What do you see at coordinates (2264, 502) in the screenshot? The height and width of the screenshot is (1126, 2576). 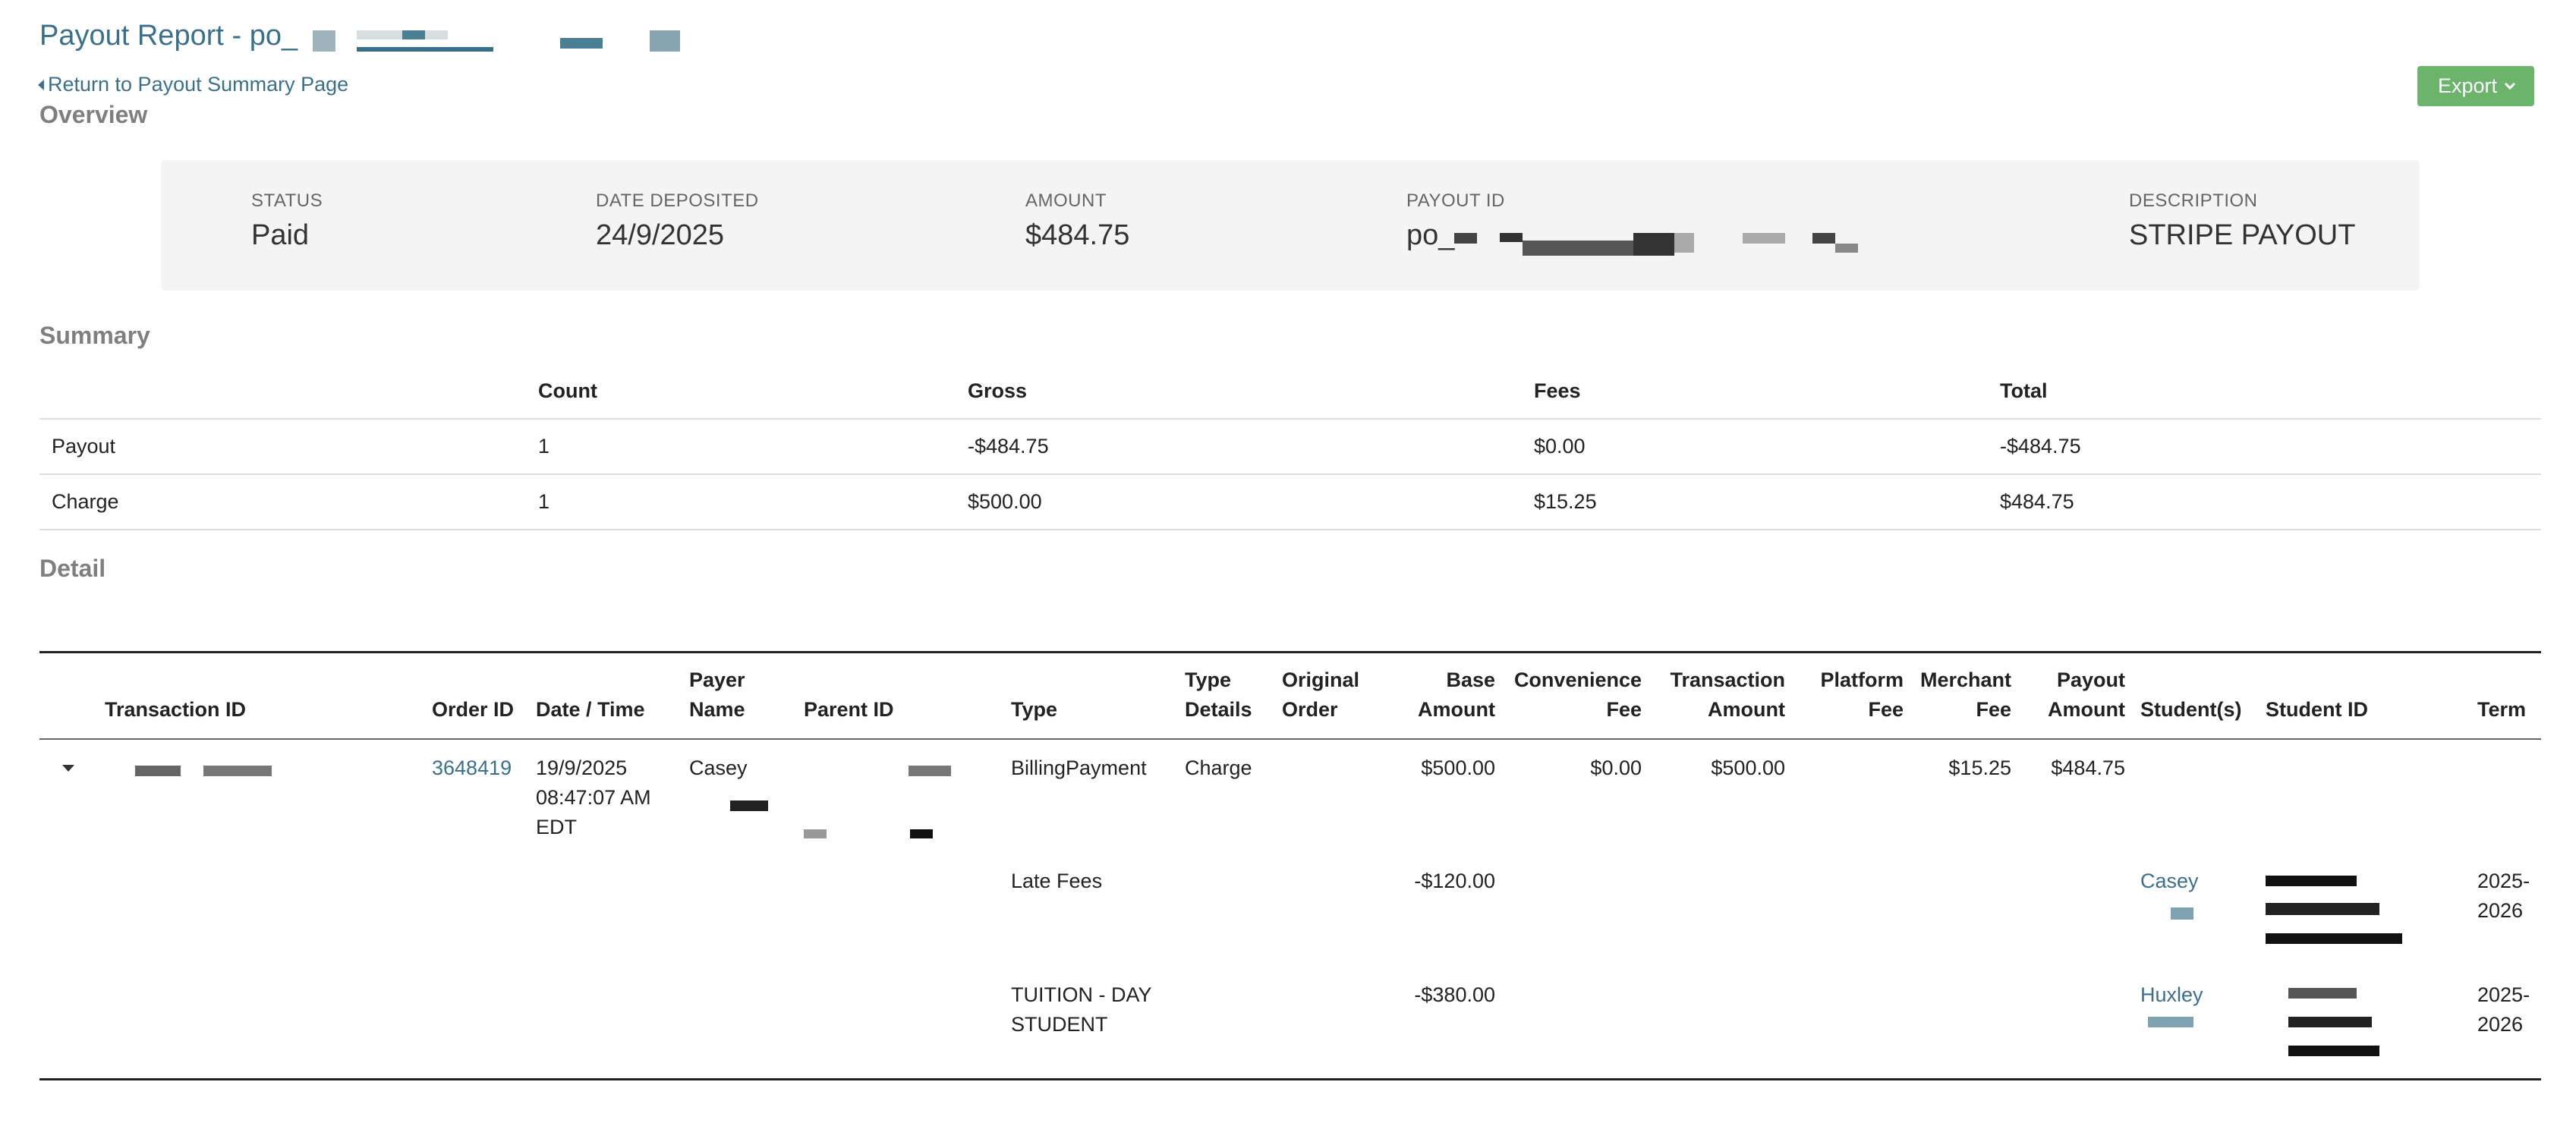 I see `summary-cell: $484.75` at bounding box center [2264, 502].